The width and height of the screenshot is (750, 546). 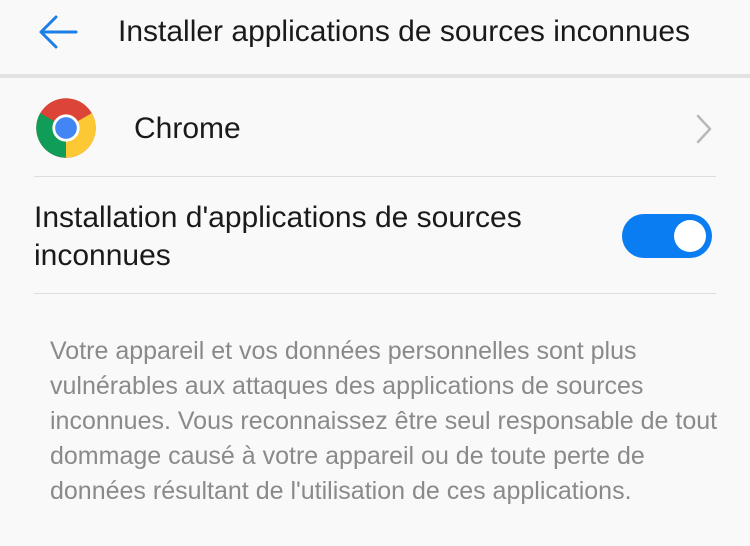 I want to click on toggle-knob, so click(x=690, y=236).